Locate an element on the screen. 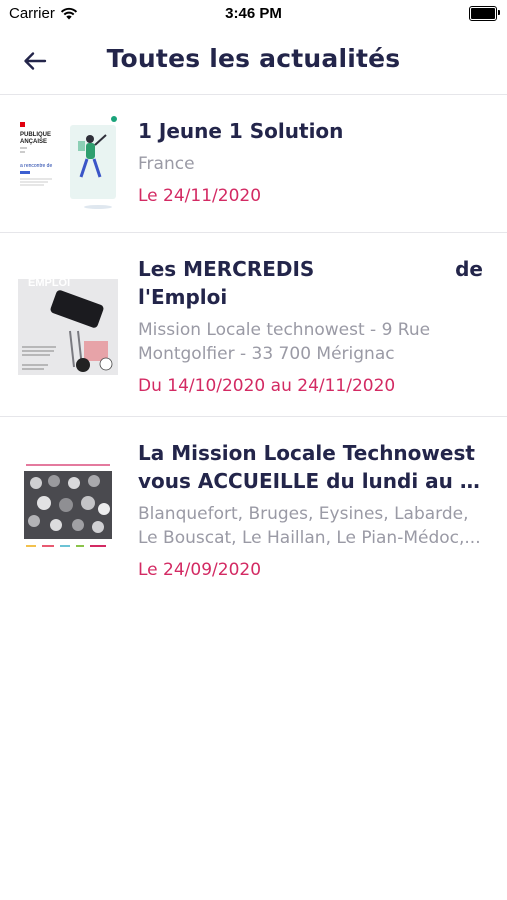  news-location-line: Montgolfier - 33 700 Mérignac is located at coordinates (266, 354).